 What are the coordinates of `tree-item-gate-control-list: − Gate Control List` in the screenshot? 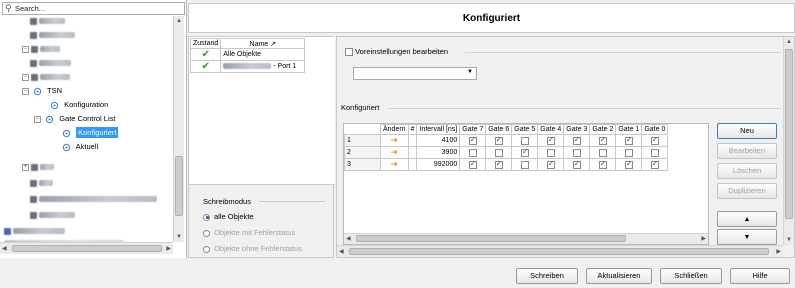 It's located at (74, 119).